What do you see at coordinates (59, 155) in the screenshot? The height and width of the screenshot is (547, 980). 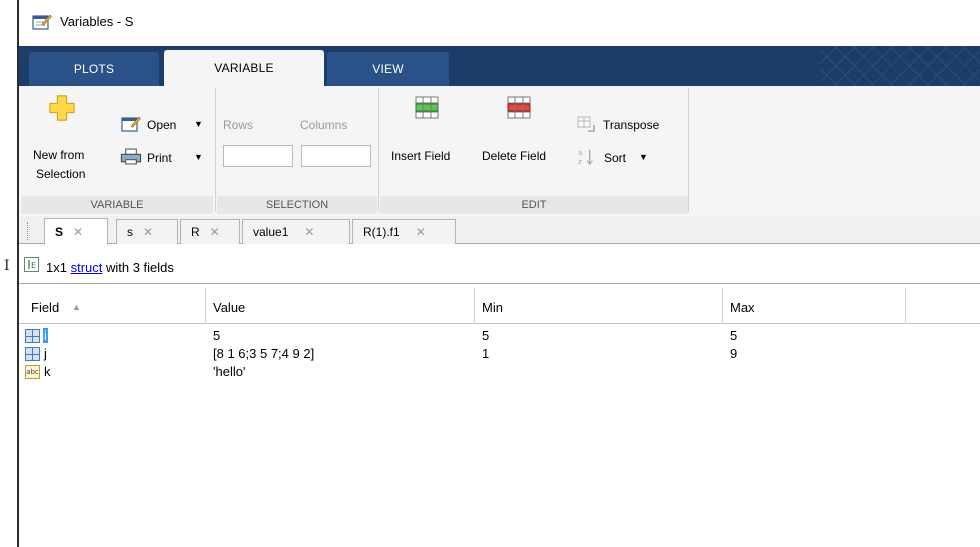 I see `new-from-selection-label-1: New from` at bounding box center [59, 155].